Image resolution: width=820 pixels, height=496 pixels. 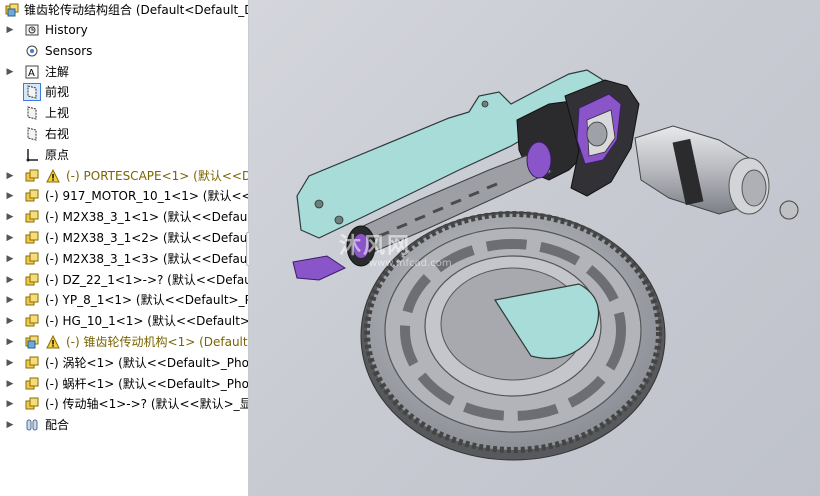 I want to click on history-icon, so click(x=32, y=30).